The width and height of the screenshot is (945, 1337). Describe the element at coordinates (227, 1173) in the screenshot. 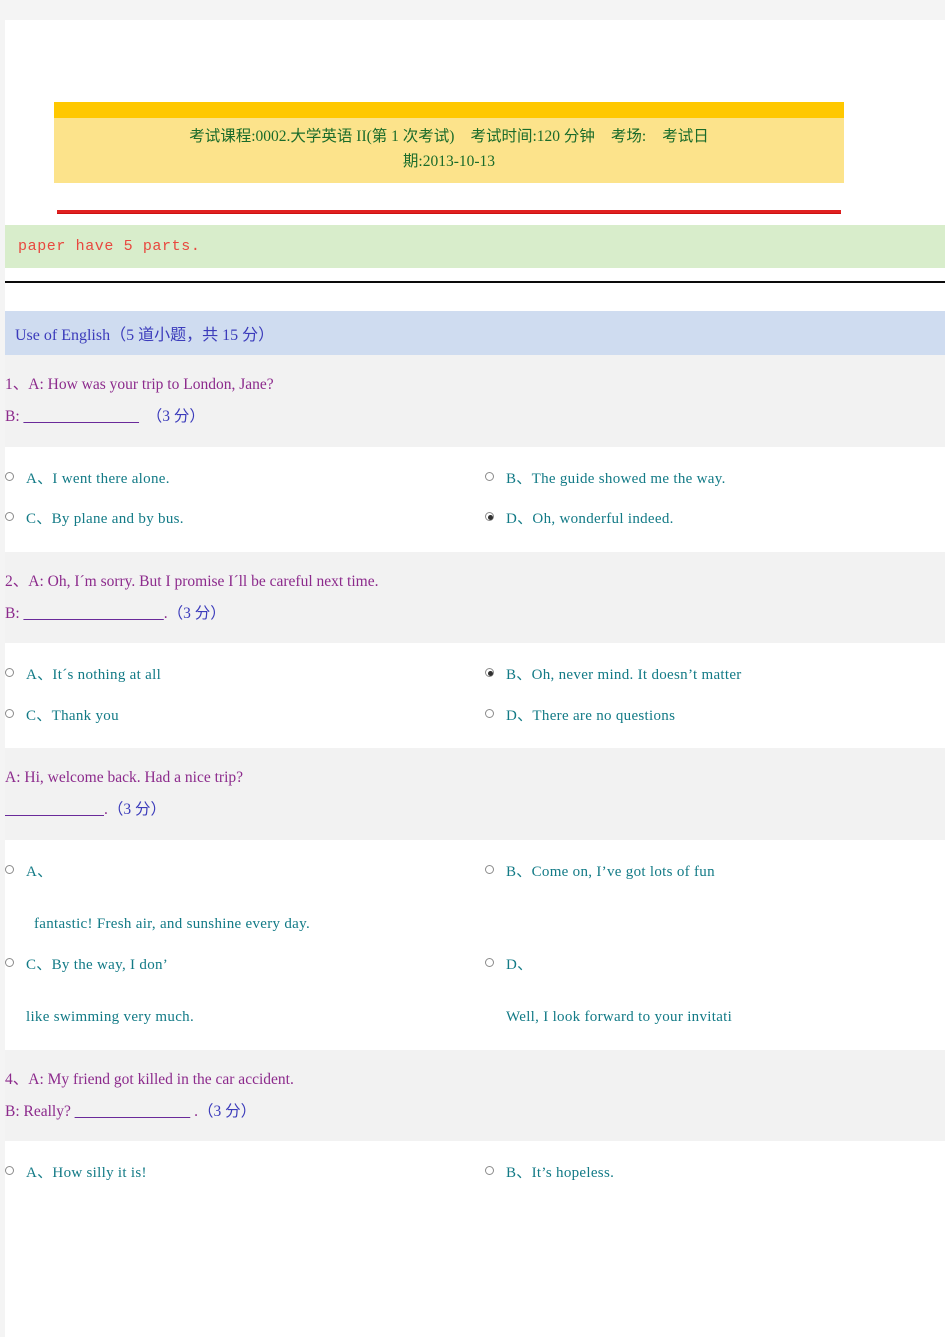

I see `option-a: A、How silly it is!` at that location.